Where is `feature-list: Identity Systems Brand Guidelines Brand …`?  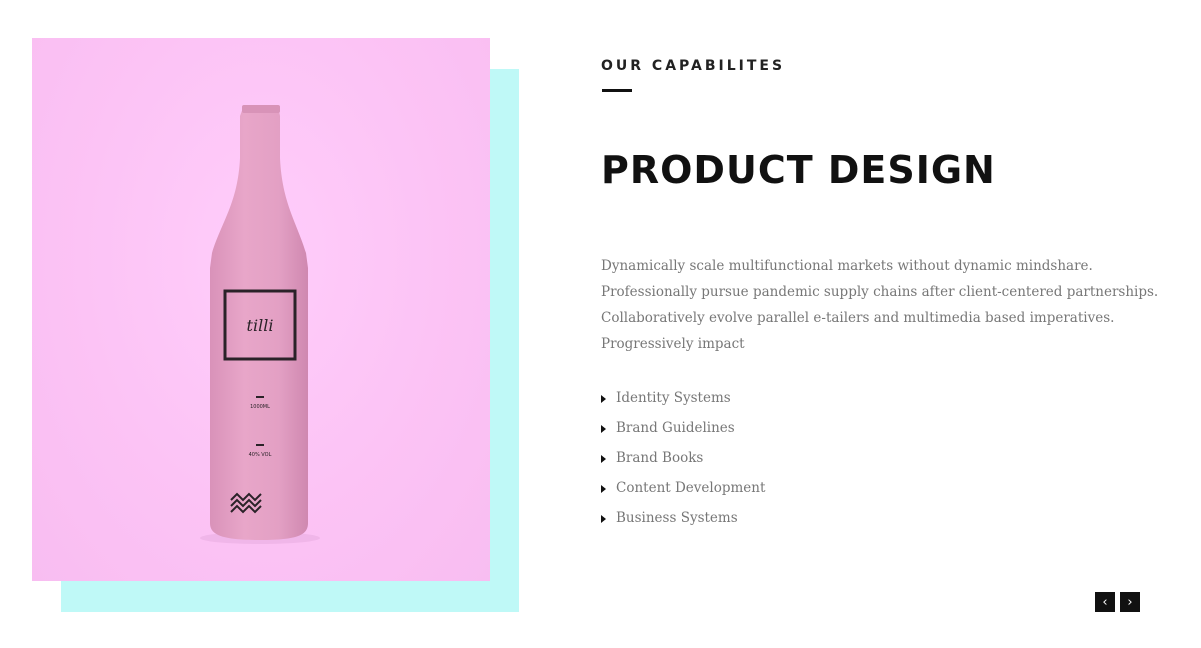 feature-list: Identity Systems Brand Guidelines Brand … is located at coordinates (683, 458).